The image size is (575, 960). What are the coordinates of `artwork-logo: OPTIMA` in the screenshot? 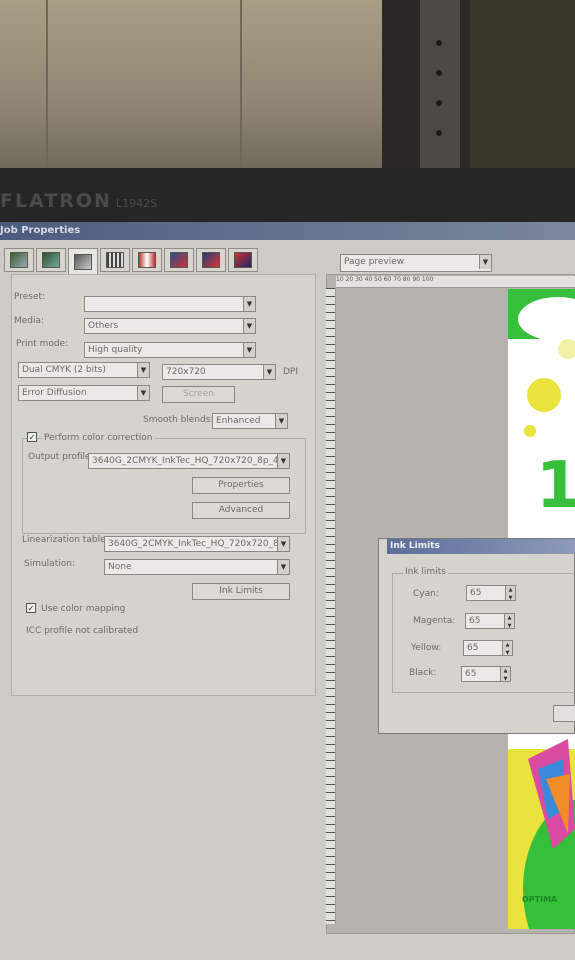 It's located at (540, 899).